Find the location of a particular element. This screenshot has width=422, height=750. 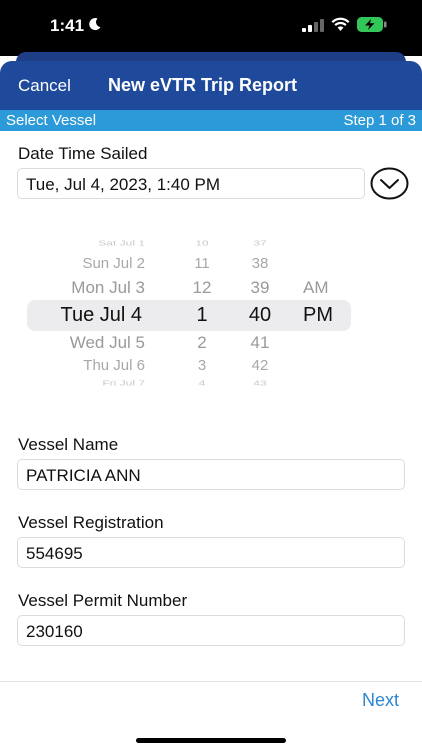

chevron-down-circle-icon is located at coordinates (389, 183).